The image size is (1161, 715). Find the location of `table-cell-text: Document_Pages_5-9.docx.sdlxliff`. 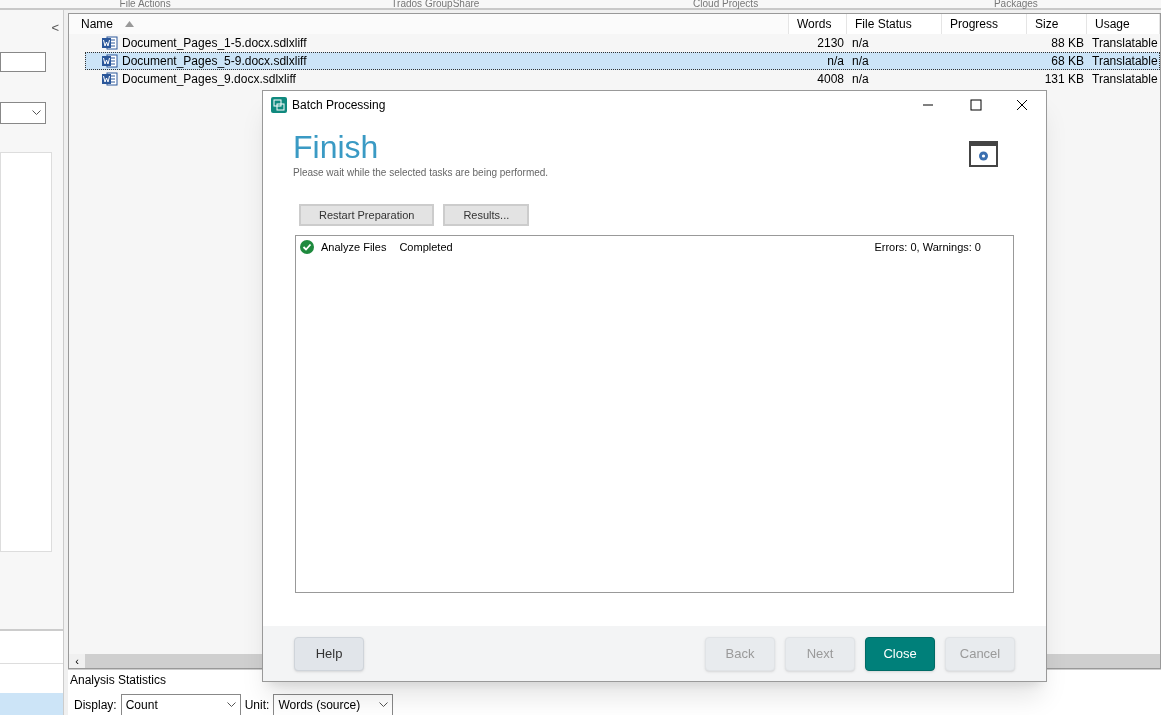

table-cell-text: Document_Pages_5-9.docx.sdlxliff is located at coordinates (214, 61).